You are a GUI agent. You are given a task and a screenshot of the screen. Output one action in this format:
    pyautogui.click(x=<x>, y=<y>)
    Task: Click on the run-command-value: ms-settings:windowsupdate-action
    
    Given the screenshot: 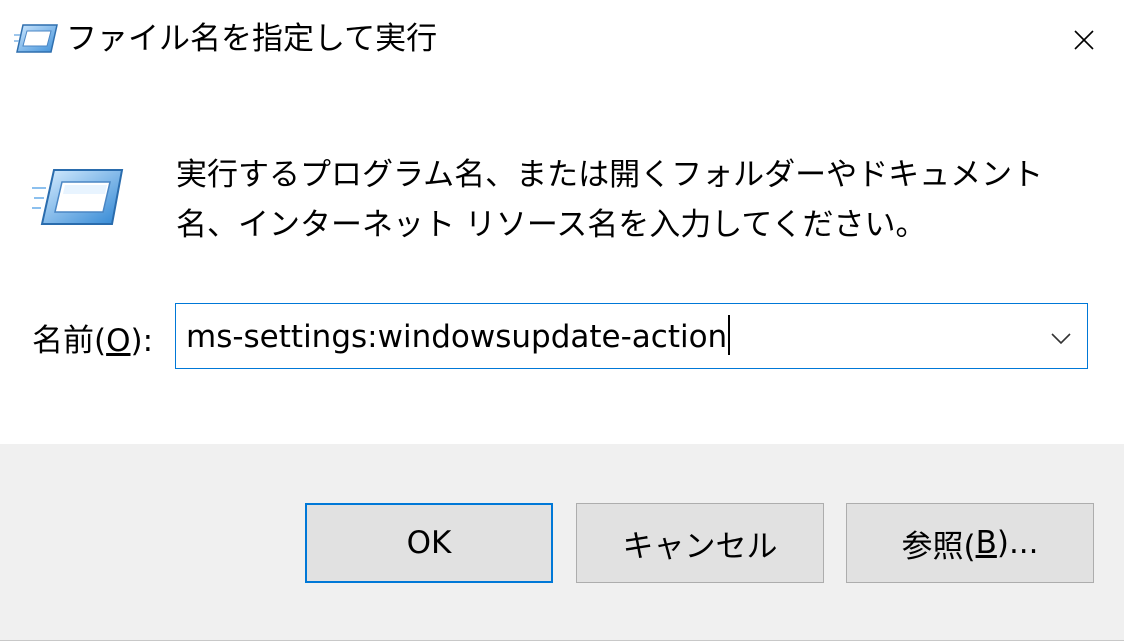 What is the action you would take?
    pyautogui.click(x=457, y=337)
    